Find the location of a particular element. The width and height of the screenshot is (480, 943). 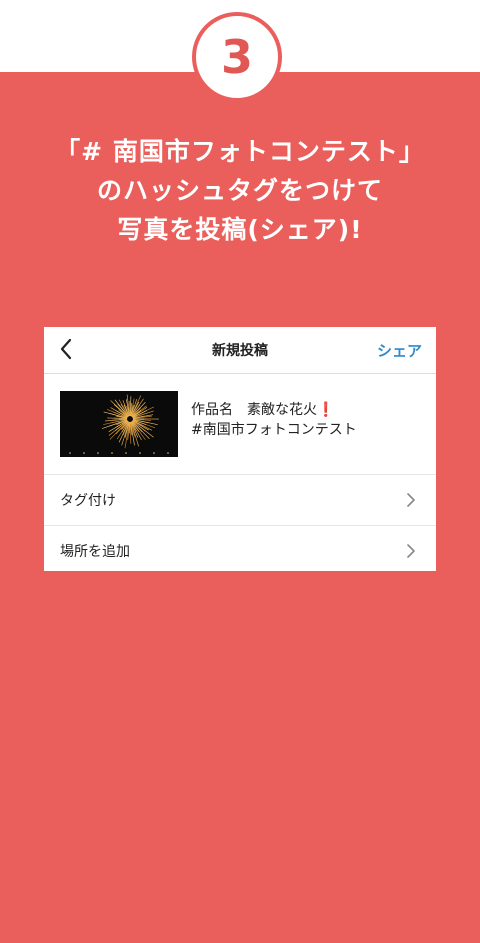

post-header: 新規投稿 シェア is located at coordinates (240, 350).